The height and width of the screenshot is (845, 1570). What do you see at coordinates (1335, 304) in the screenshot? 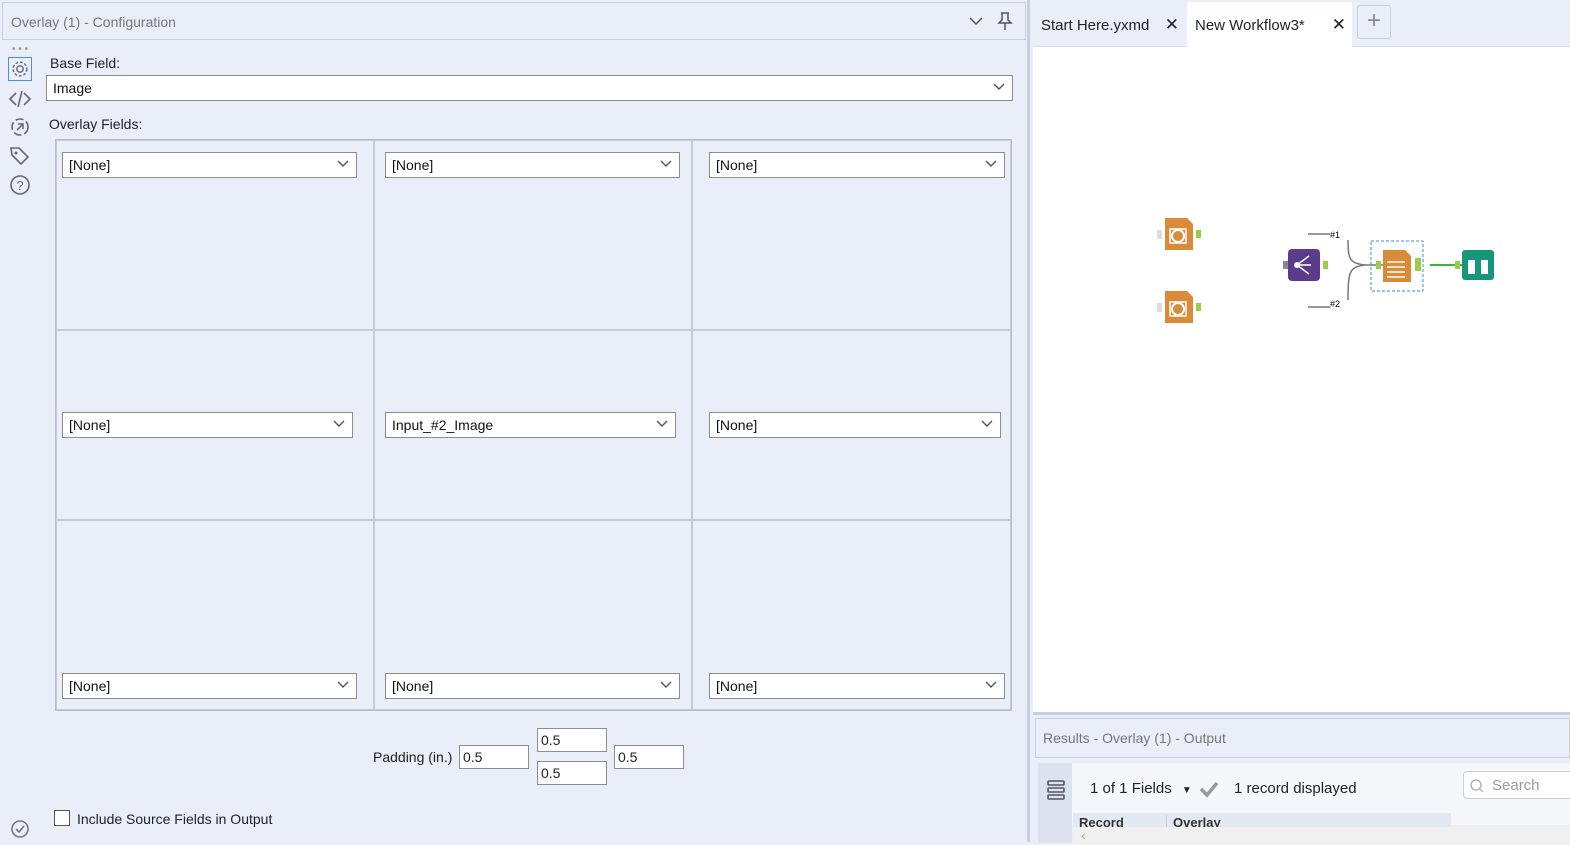
I see `connection-label-2: #2` at bounding box center [1335, 304].